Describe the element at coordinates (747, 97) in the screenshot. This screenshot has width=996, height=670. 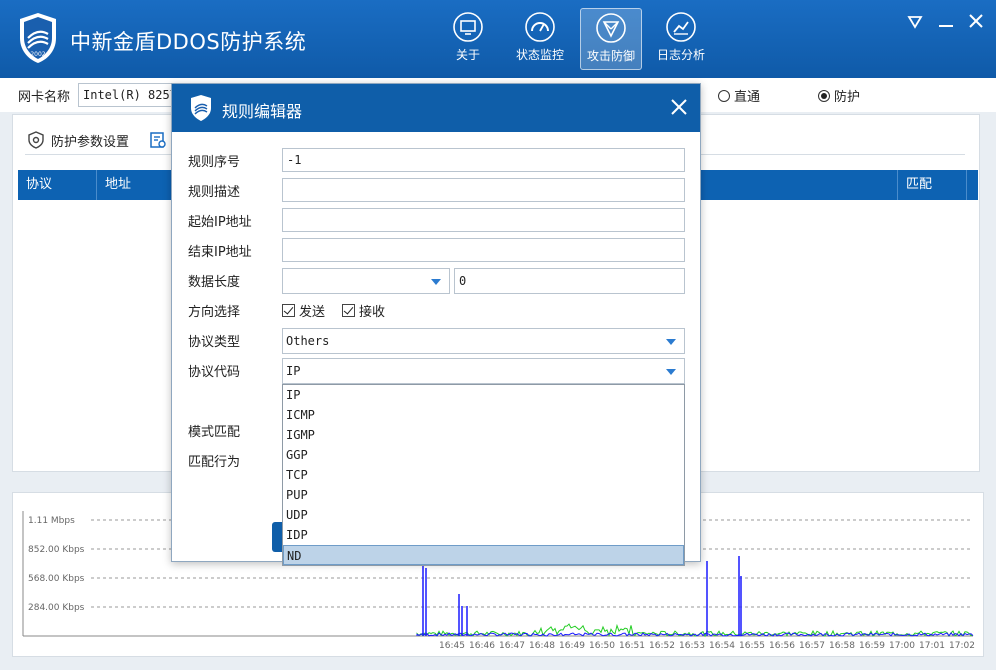
I see `mode-passthrough-label: 直通` at that location.